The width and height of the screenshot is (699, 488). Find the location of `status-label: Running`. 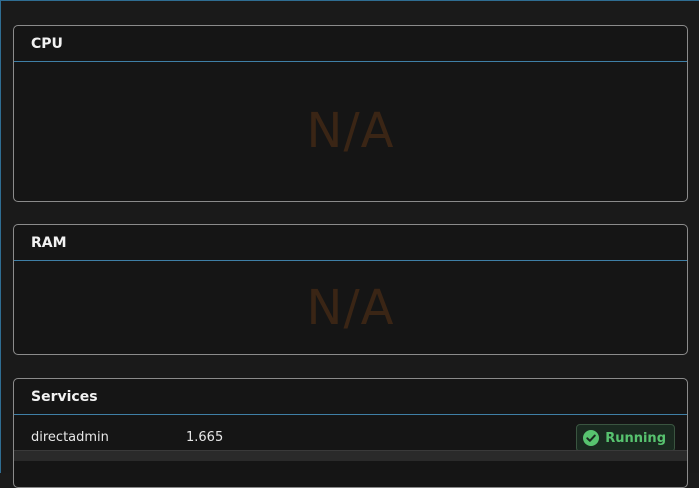

status-label: Running is located at coordinates (635, 438).